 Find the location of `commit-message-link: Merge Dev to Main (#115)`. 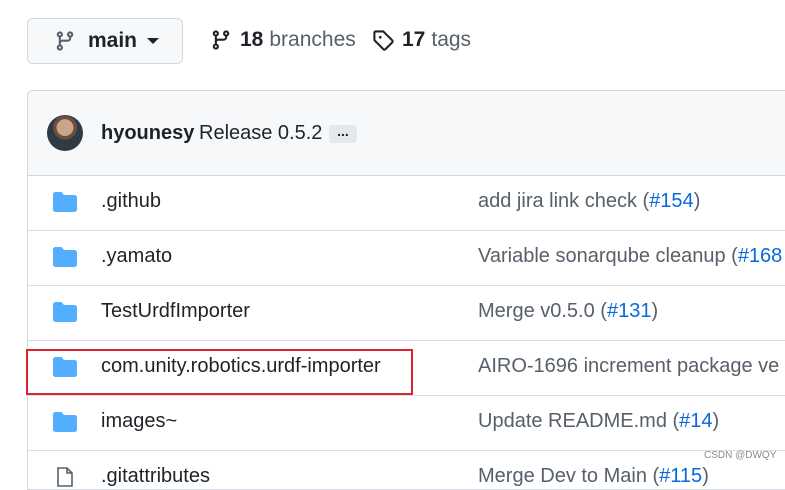

commit-message-link: Merge Dev to Main (#115) is located at coordinates (593, 476).